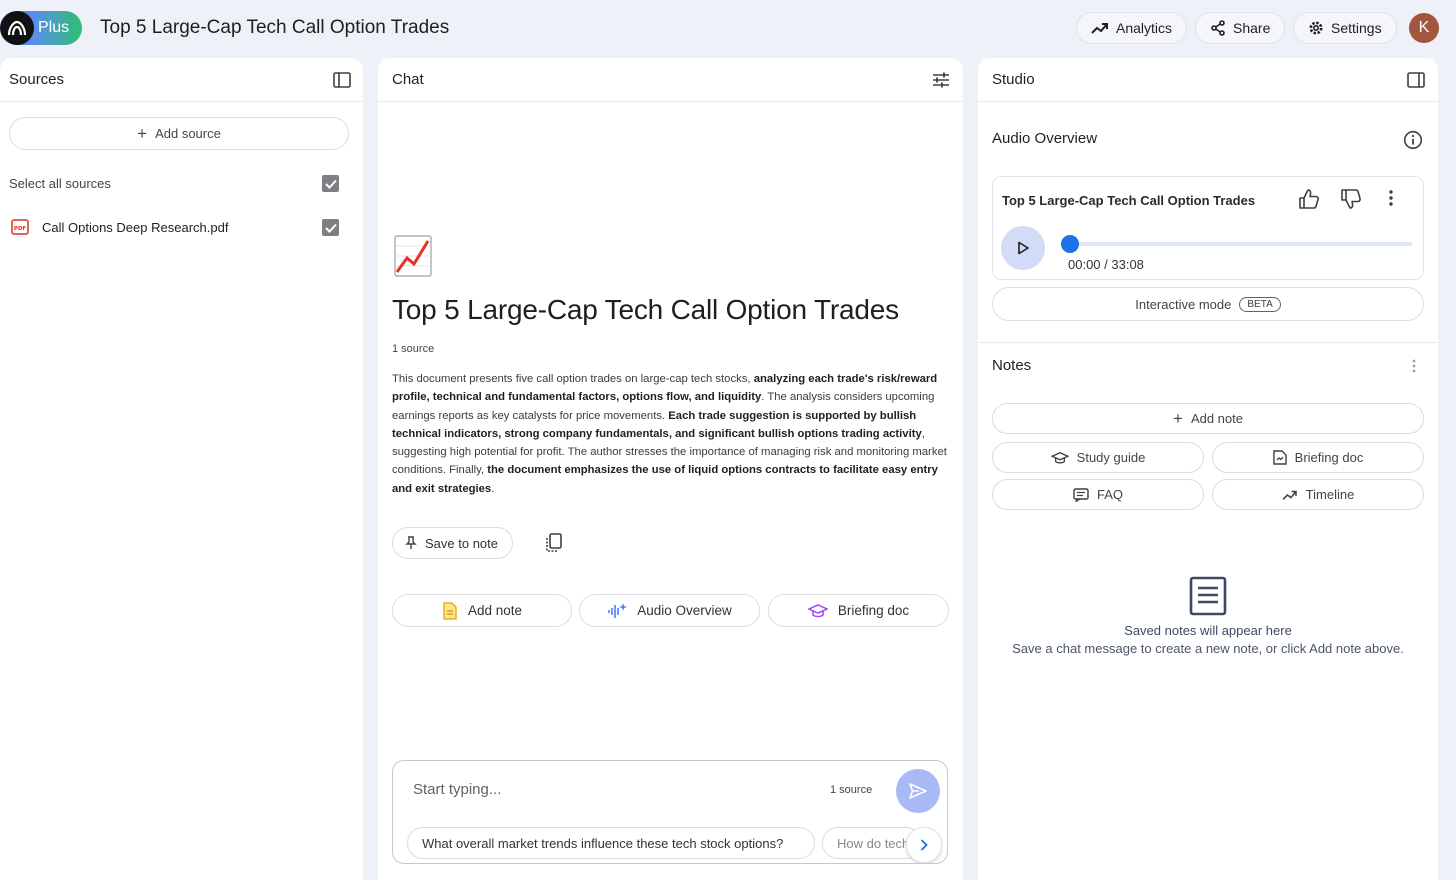 The image size is (1456, 880). What do you see at coordinates (1413, 140) in the screenshot?
I see `info-icon` at bounding box center [1413, 140].